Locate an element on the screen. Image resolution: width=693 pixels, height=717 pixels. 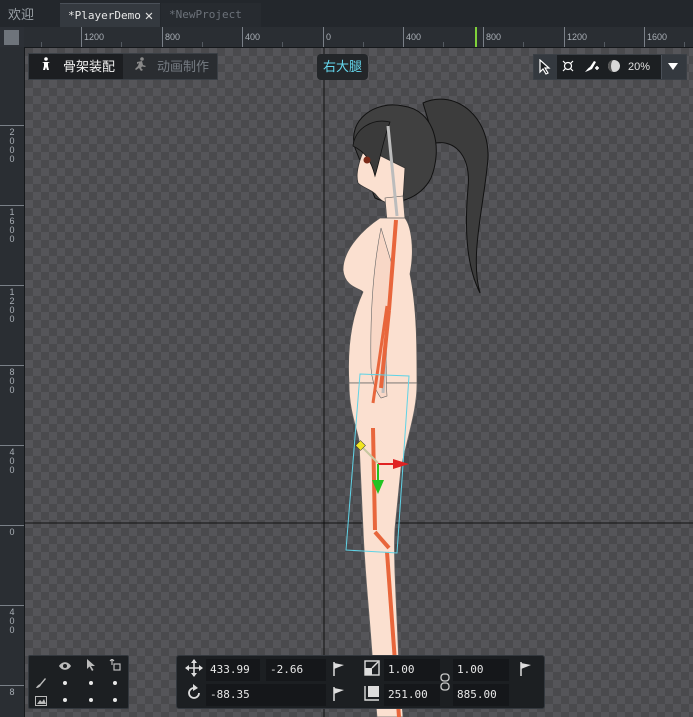
tab-player-demo: *PlayerDemo ✕ is located at coordinates (110, 15).